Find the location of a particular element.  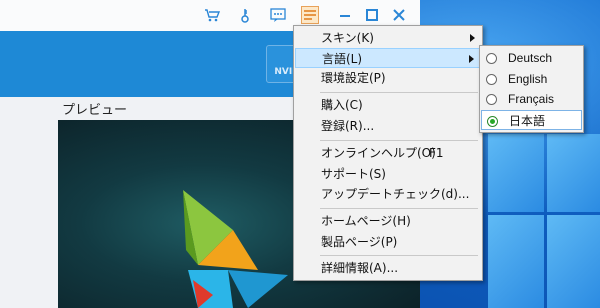

menu-item-homepage: ホームページ(H) is located at coordinates (388, 221).